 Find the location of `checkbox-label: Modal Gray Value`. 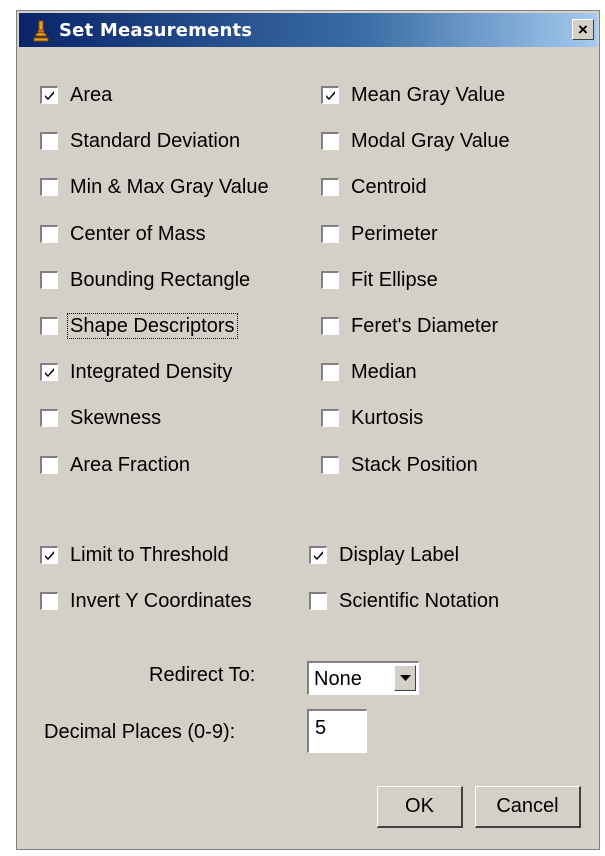

checkbox-label: Modal Gray Value is located at coordinates (430, 141).